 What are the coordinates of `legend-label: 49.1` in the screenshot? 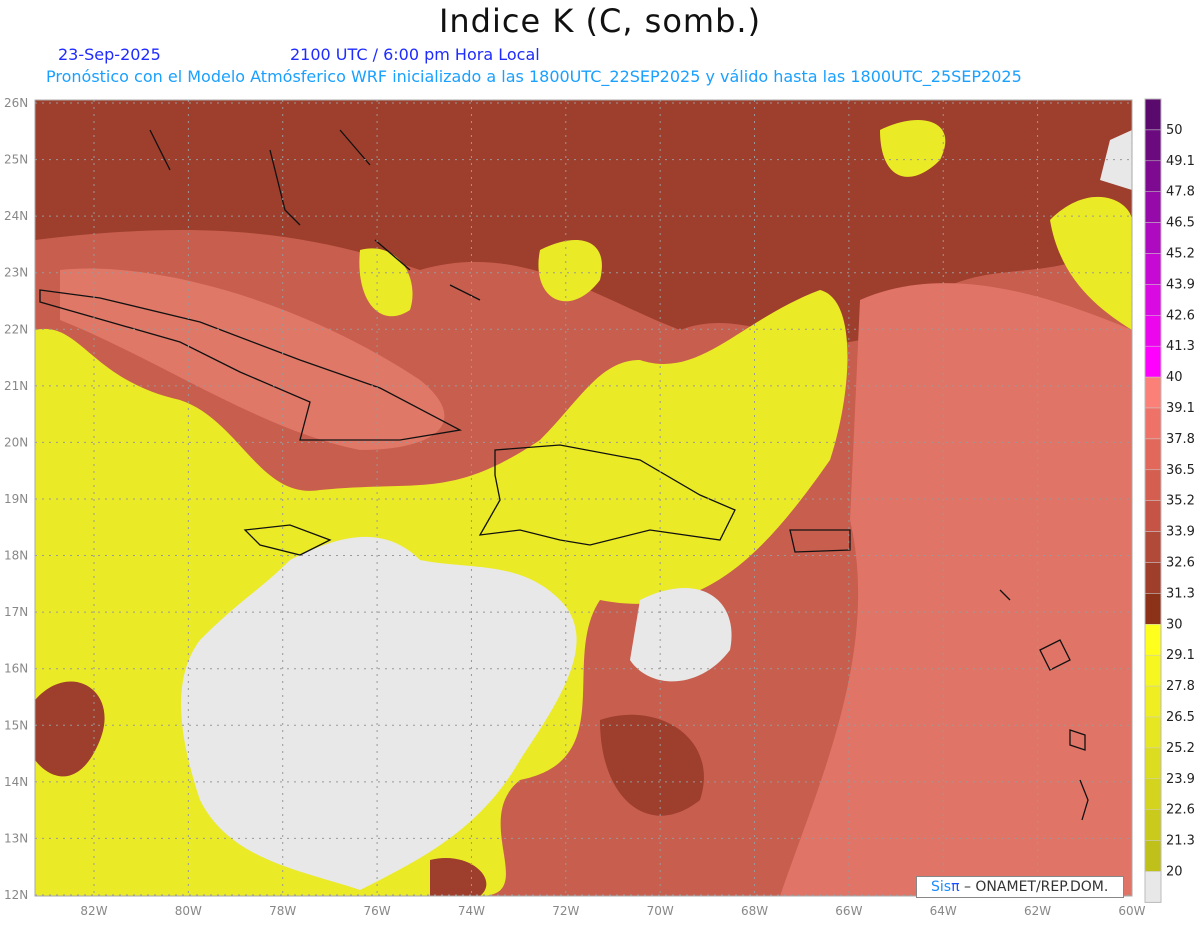 It's located at (1180, 161).